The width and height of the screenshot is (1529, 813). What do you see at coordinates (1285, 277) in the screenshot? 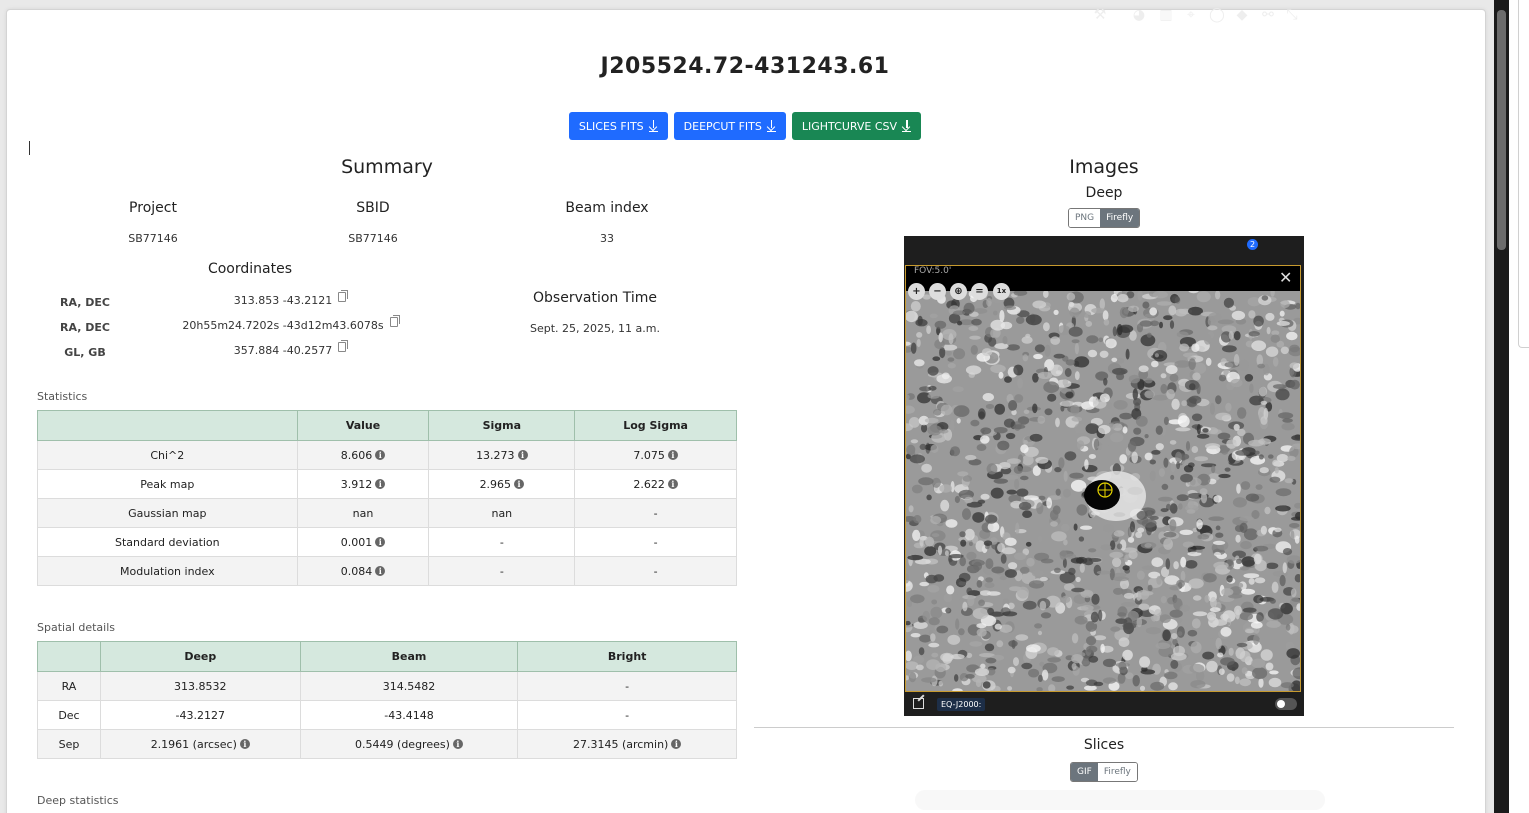
I see `close-icon: ✕` at bounding box center [1285, 277].